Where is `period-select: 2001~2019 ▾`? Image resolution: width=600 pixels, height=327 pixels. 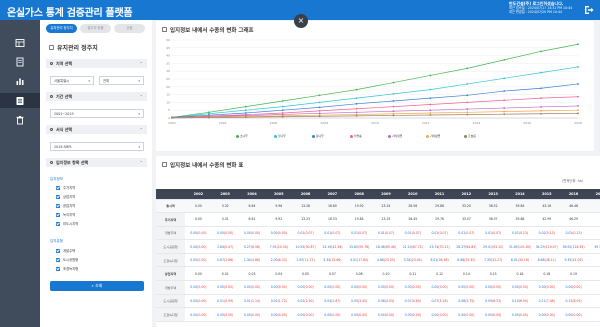 period-select: 2001~2019 ▾ is located at coordinates (97, 113).